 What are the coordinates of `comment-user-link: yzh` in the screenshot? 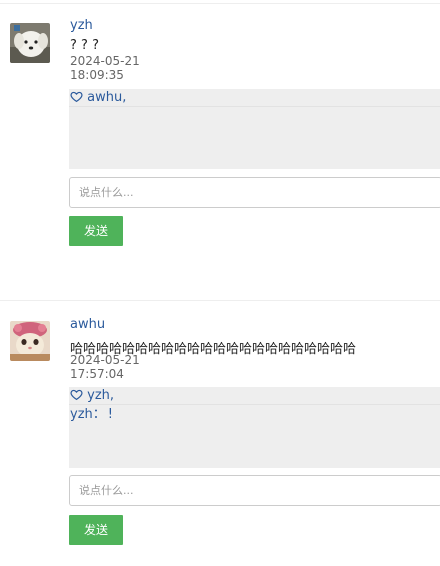 It's located at (81, 414).